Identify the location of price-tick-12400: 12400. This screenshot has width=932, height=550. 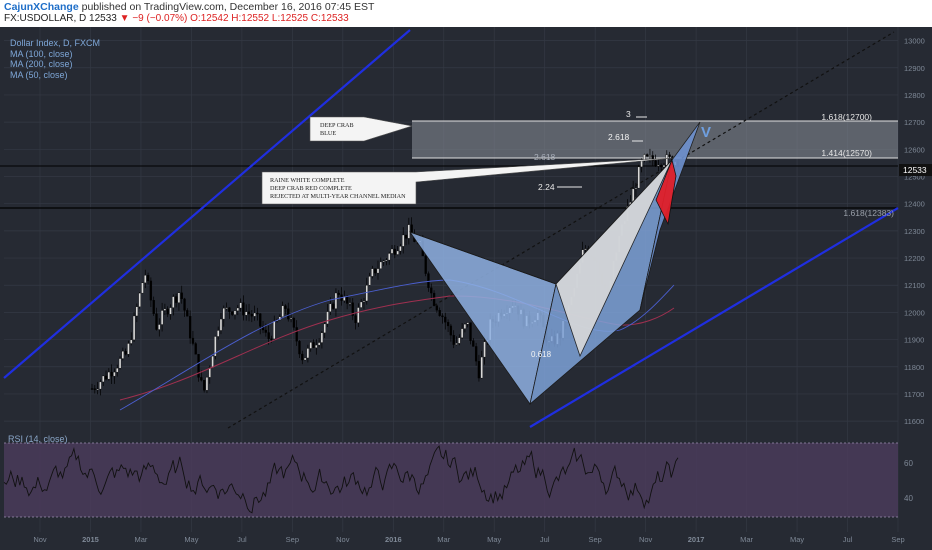
(914, 204).